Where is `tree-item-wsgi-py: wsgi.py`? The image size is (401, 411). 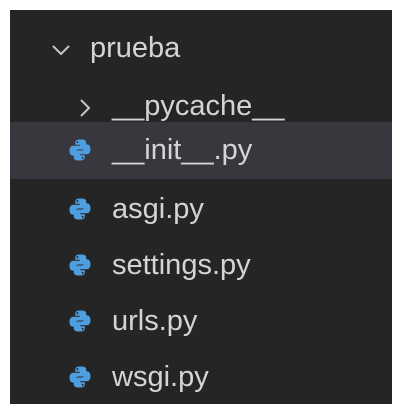
tree-item-wsgi-py: wsgi.py is located at coordinates (201, 377).